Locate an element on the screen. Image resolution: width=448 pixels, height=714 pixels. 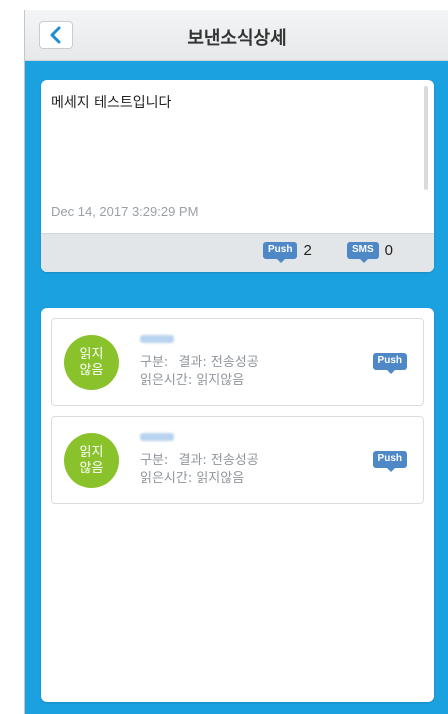
header-bar: 보낸소식상세 is located at coordinates (236, 35).